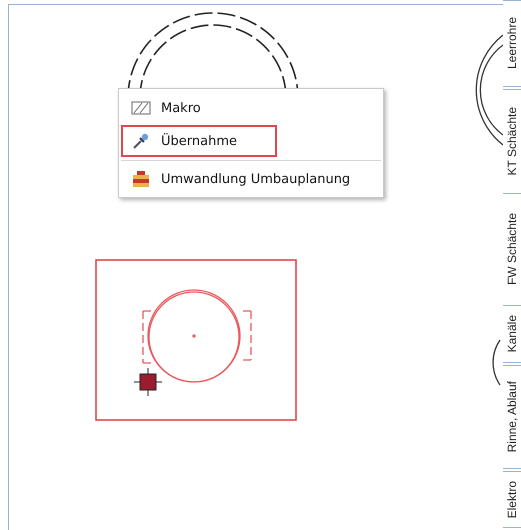 Image resolution: width=521 pixels, height=530 pixels. Describe the element at coordinates (512, 141) in the screenshot. I see `side-tab: KT Schächte` at that location.